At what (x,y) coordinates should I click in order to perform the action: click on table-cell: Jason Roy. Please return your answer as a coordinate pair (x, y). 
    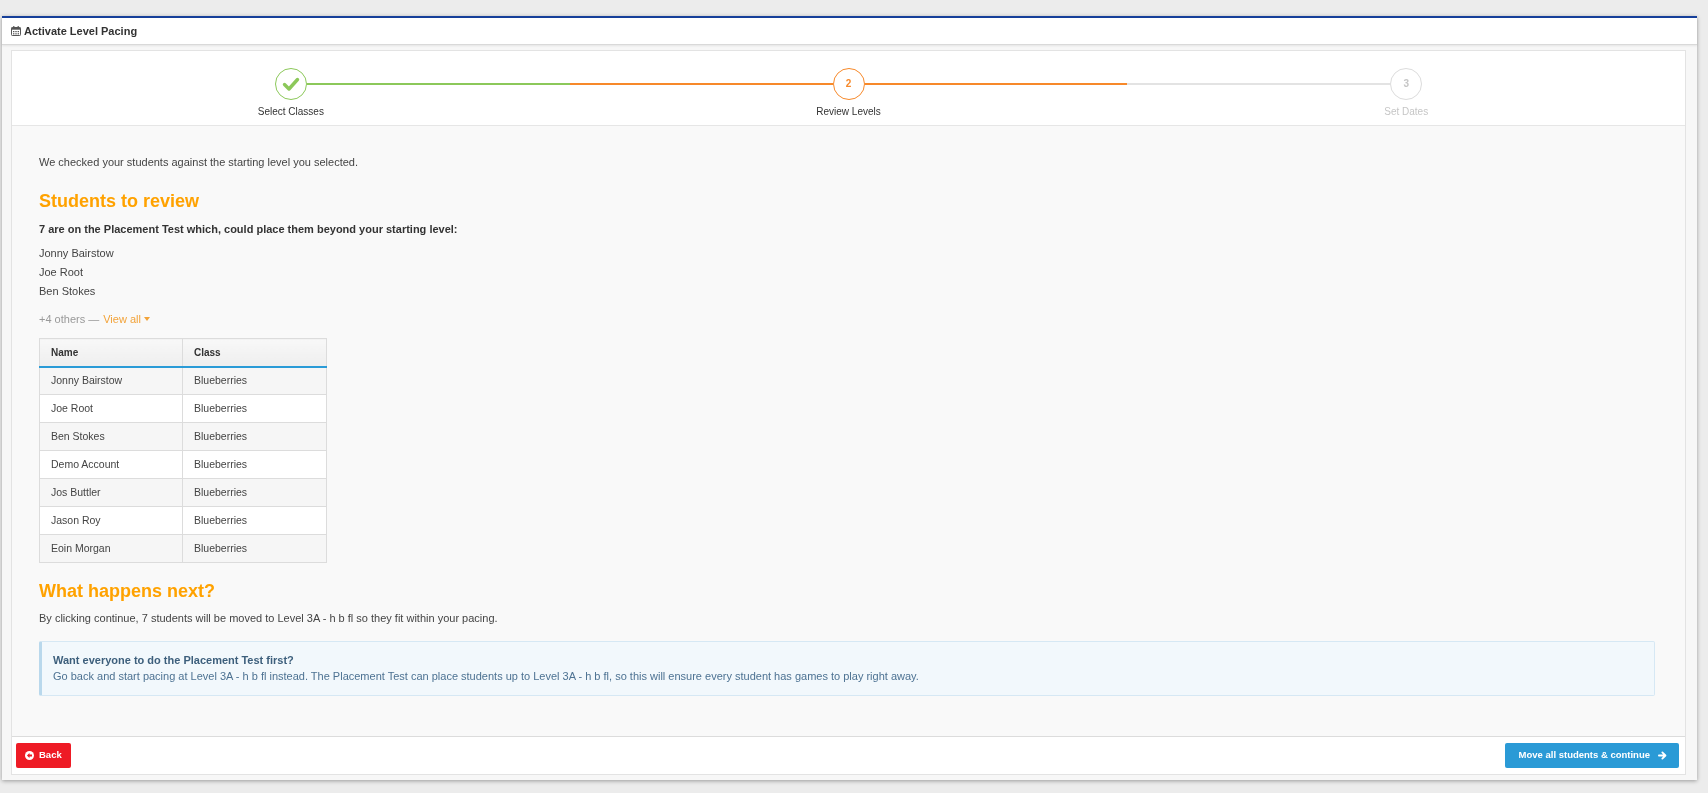
    Looking at the image, I should click on (111, 520).